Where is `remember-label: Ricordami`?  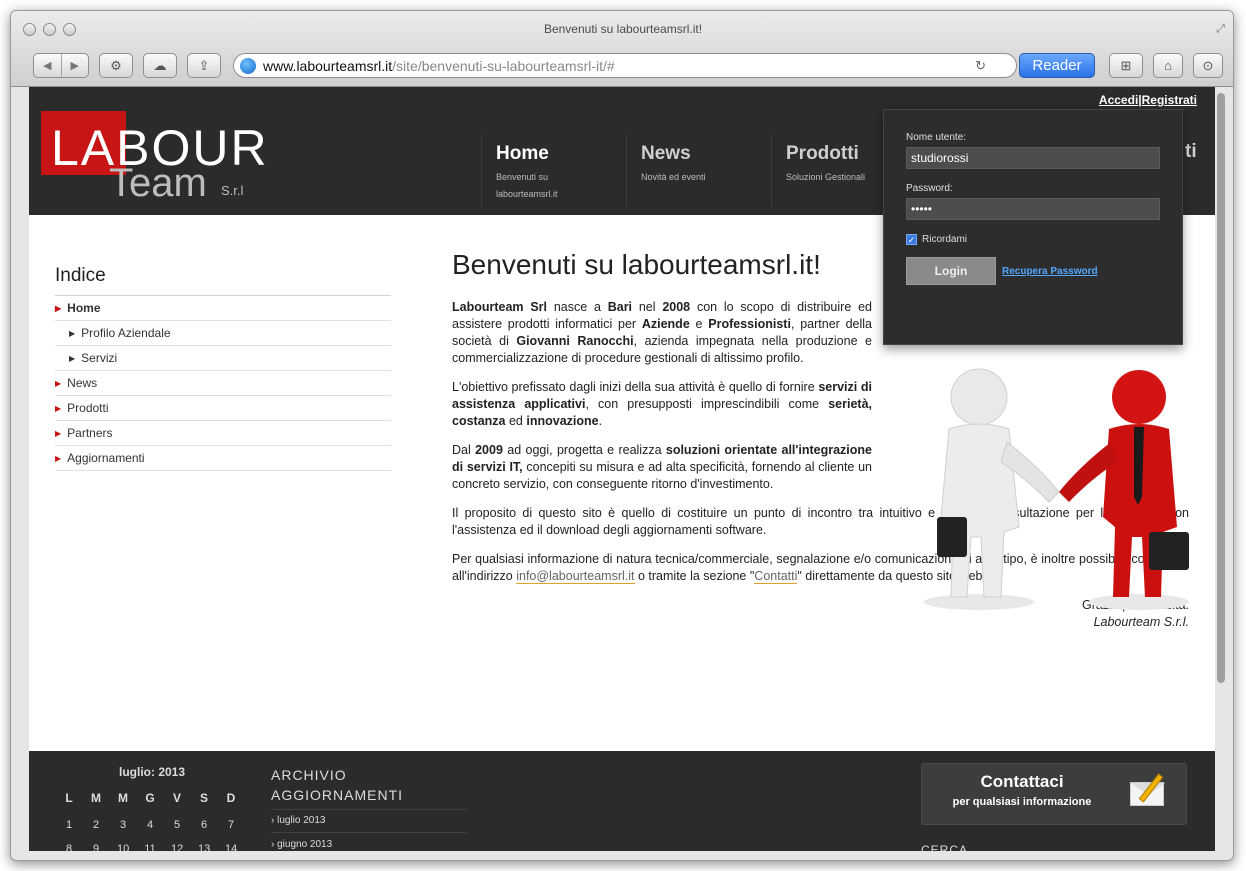
remember-label: Ricordami is located at coordinates (945, 239).